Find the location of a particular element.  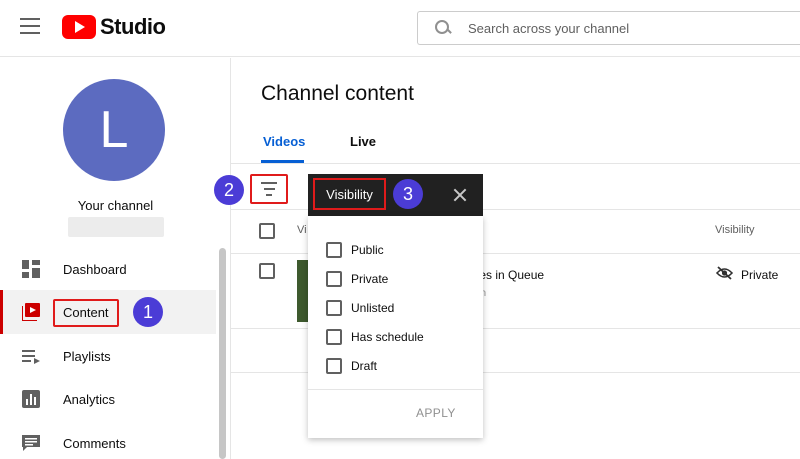

playlists-icon is located at coordinates (31, 357).